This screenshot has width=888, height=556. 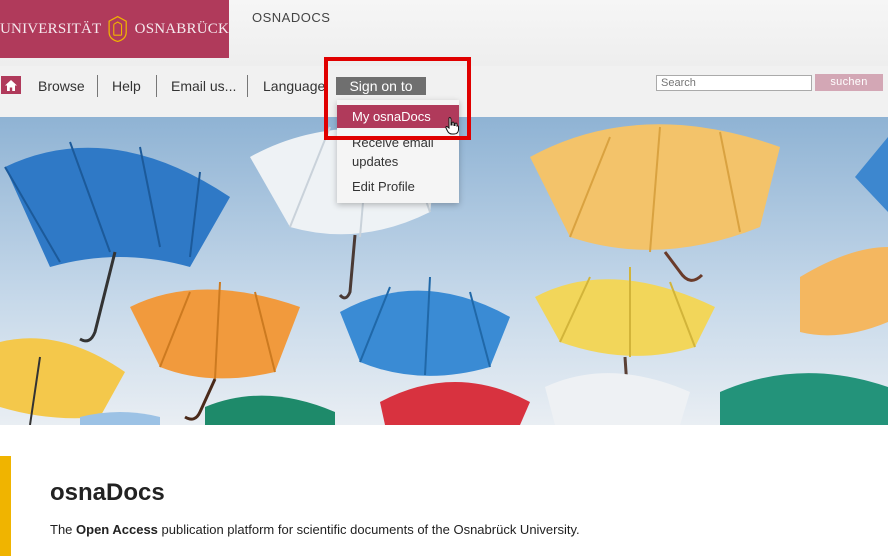 What do you see at coordinates (181, 28) in the screenshot?
I see `logo-text-right: OSNABRÜCK` at bounding box center [181, 28].